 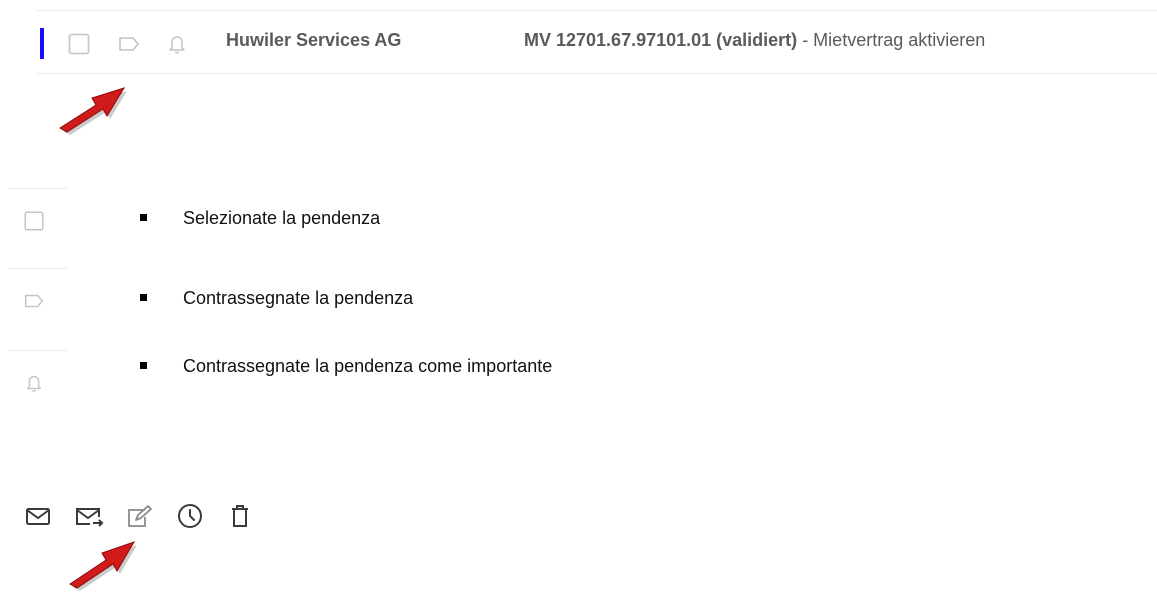 I want to click on edit-icon, so click(x=139, y=516).